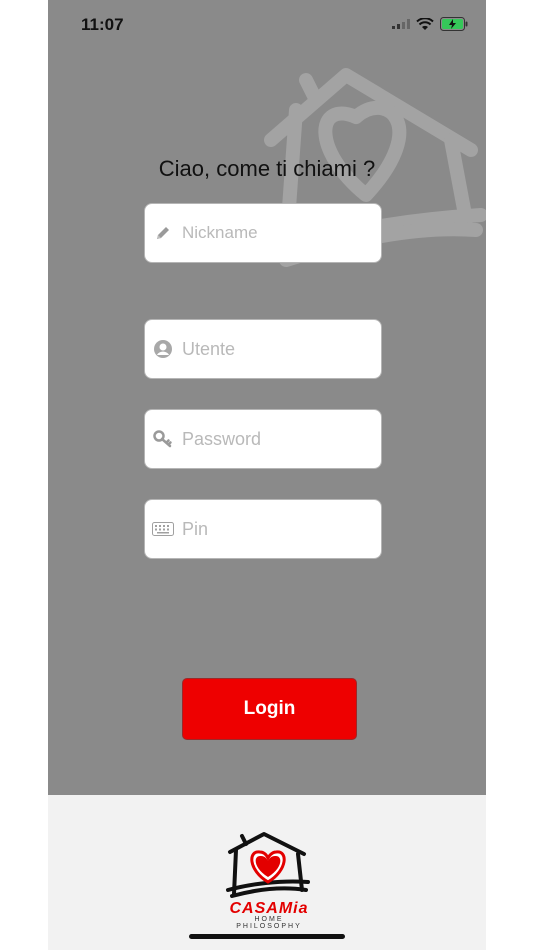 The width and height of the screenshot is (534, 950). I want to click on house-heart-logo-icon, so click(268, 865).